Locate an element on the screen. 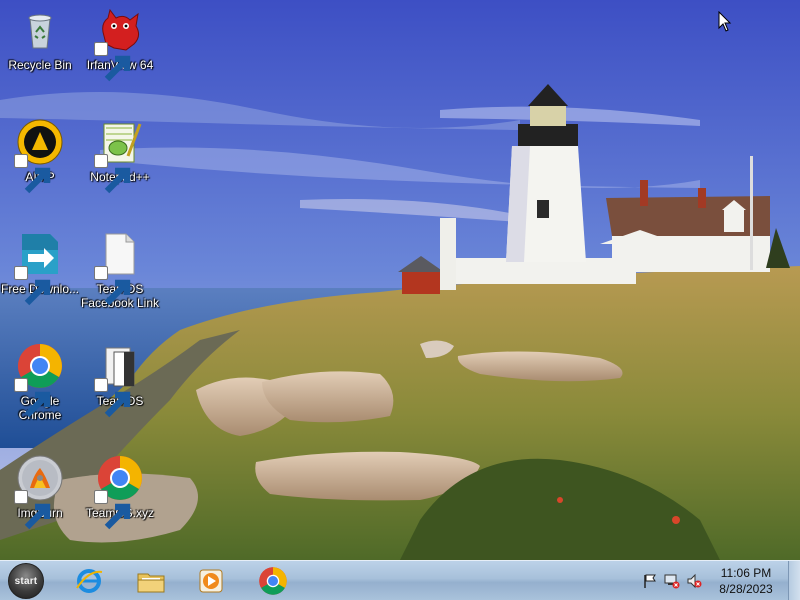 The width and height of the screenshot is (800, 600). desktop-icon-irfanview: IrfanView 64 is located at coordinates (120, 52).